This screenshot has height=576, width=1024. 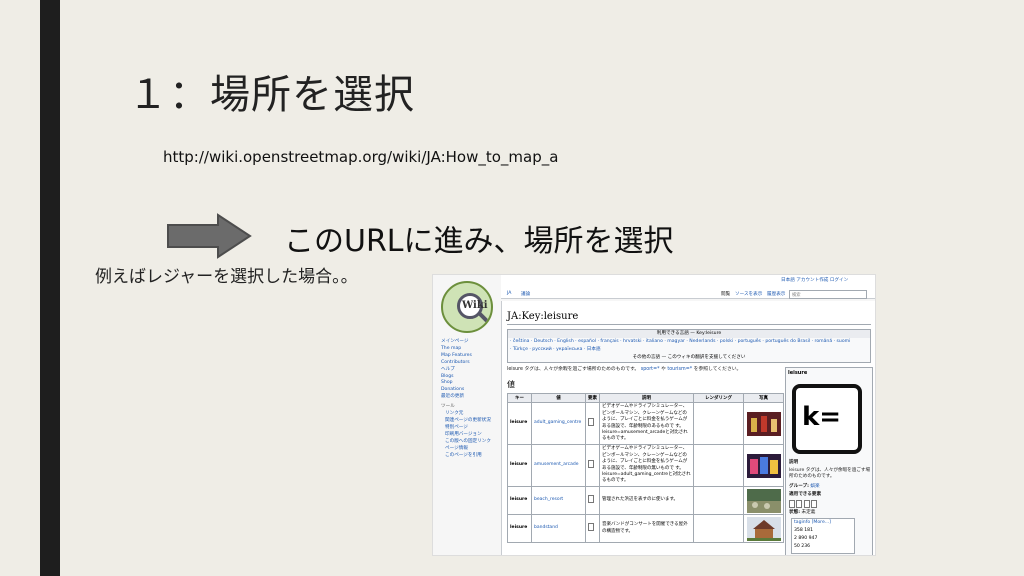 What do you see at coordinates (511, 384) in the screenshot?
I see `values-heading: 値` at bounding box center [511, 384].